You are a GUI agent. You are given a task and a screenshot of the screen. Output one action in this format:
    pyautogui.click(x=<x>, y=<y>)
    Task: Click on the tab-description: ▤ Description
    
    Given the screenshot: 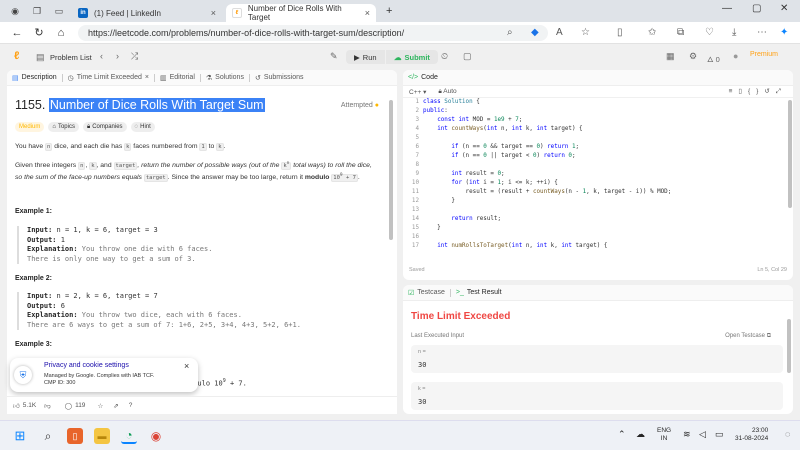 What is the action you would take?
    pyautogui.click(x=34, y=78)
    